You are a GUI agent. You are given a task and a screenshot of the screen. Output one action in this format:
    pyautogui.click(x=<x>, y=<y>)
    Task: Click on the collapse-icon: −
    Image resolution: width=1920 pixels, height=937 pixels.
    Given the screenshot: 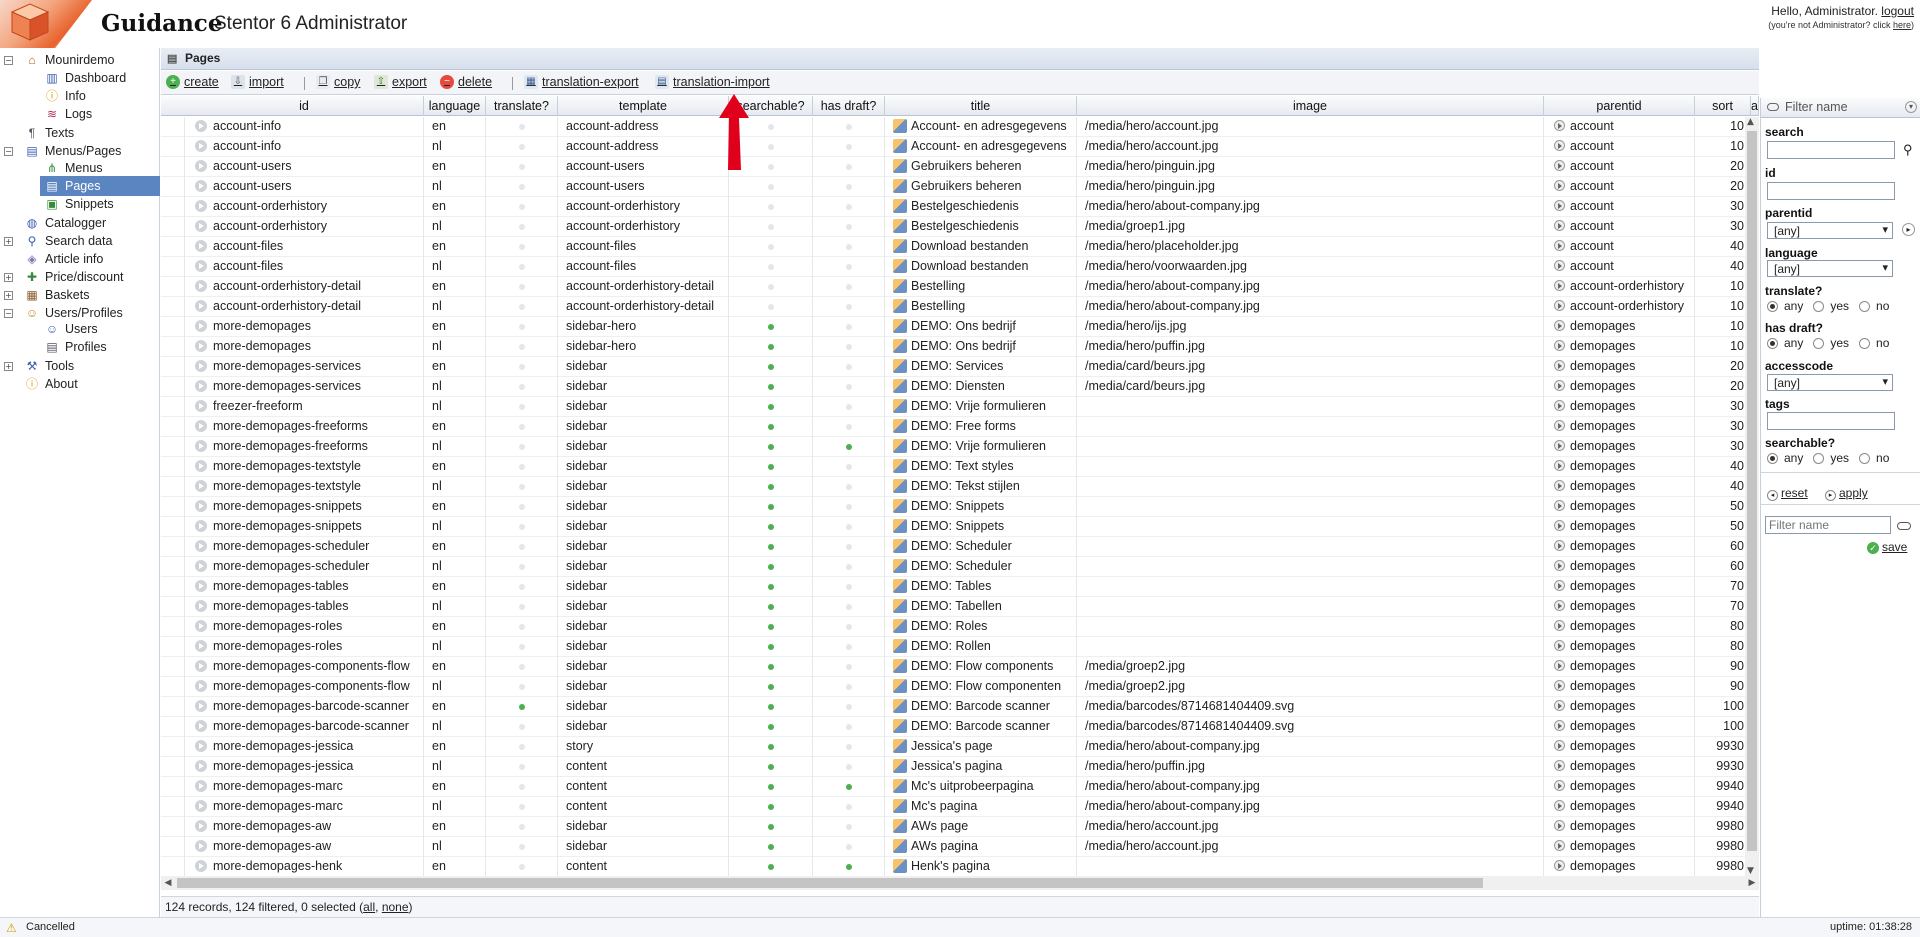 What is the action you would take?
    pyautogui.click(x=8, y=151)
    